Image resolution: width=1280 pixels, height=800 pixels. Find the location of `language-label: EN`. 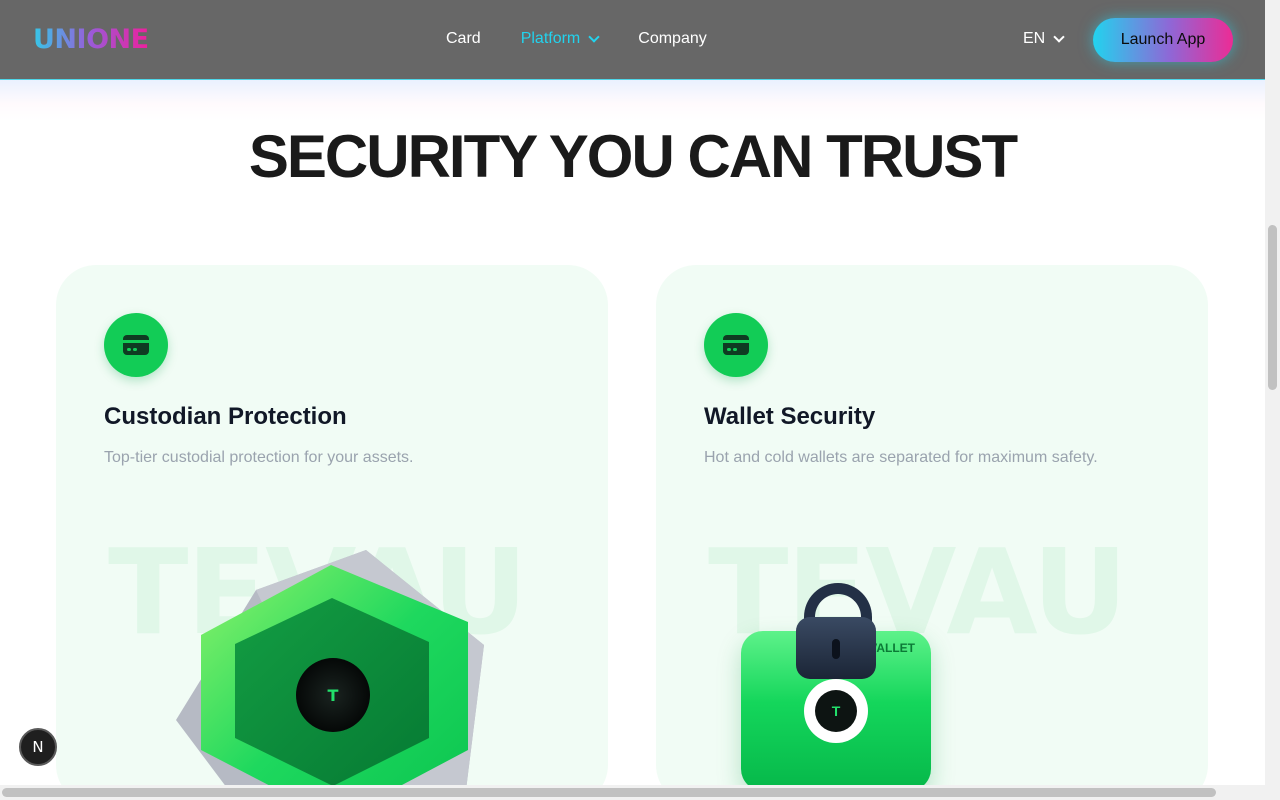

language-label: EN is located at coordinates (1034, 38).